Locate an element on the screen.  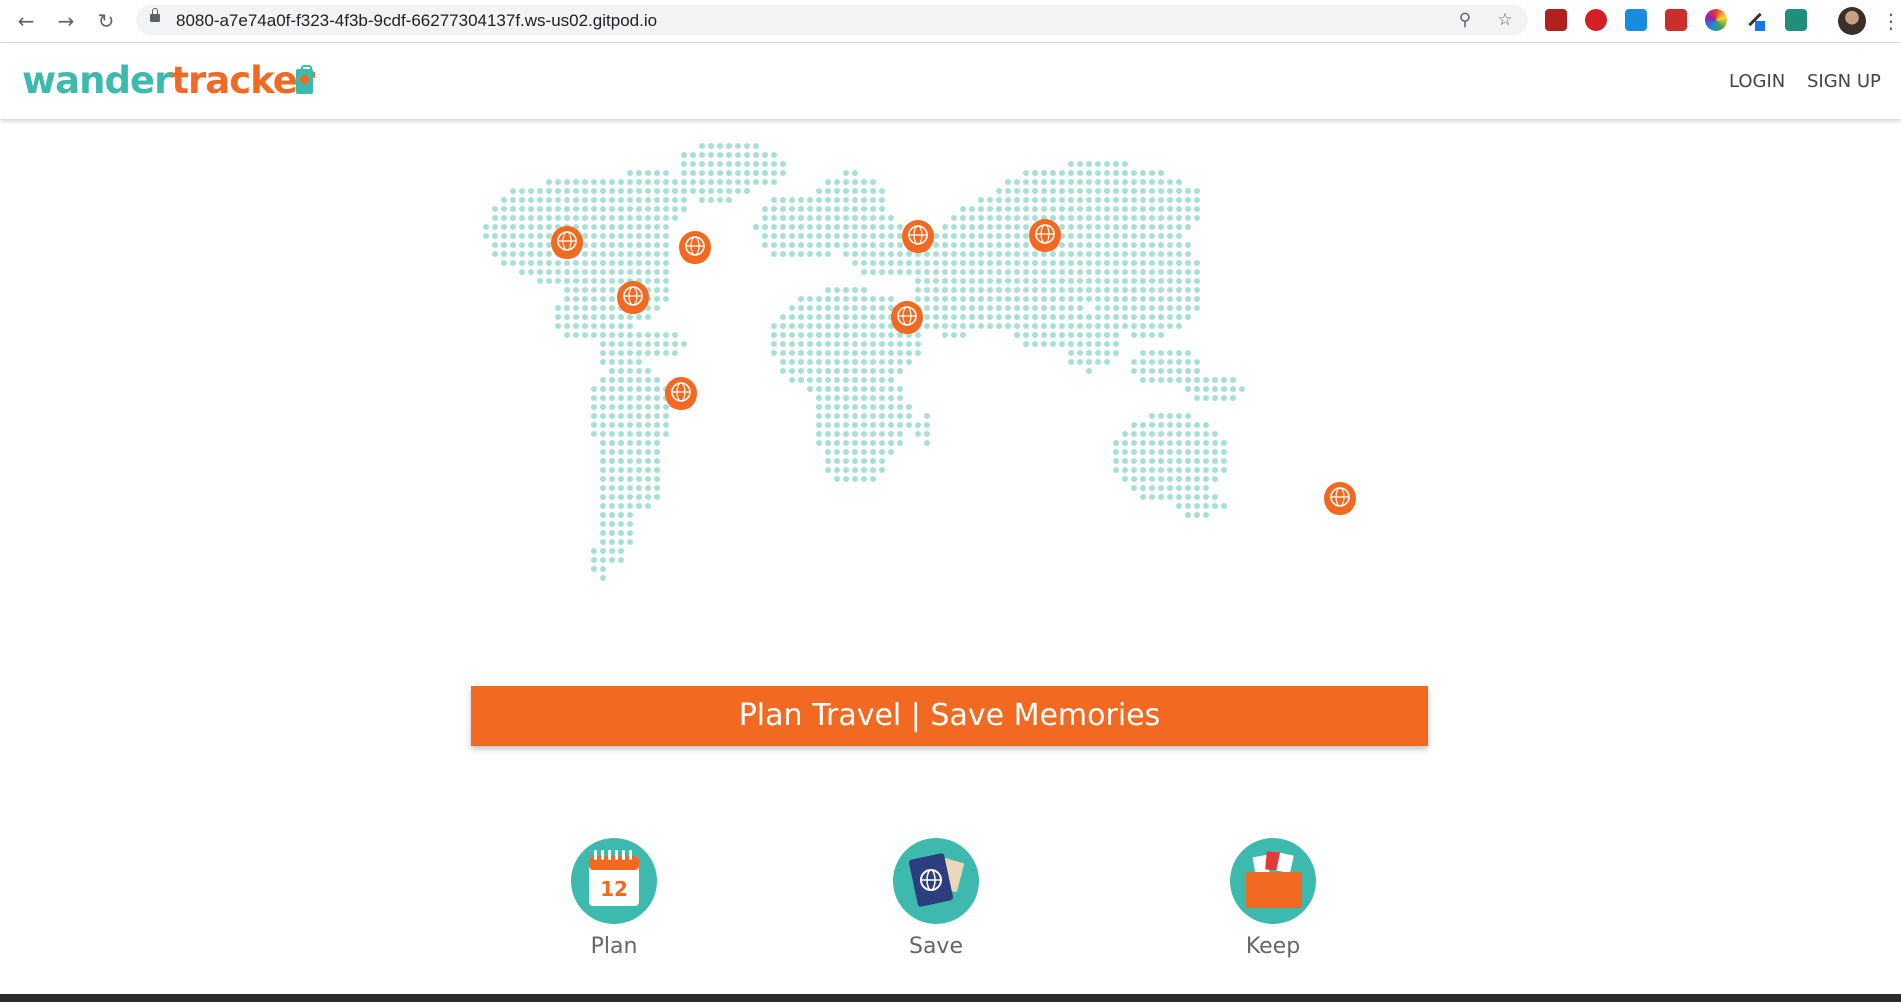
reload-icon: ↻ is located at coordinates (106, 21).